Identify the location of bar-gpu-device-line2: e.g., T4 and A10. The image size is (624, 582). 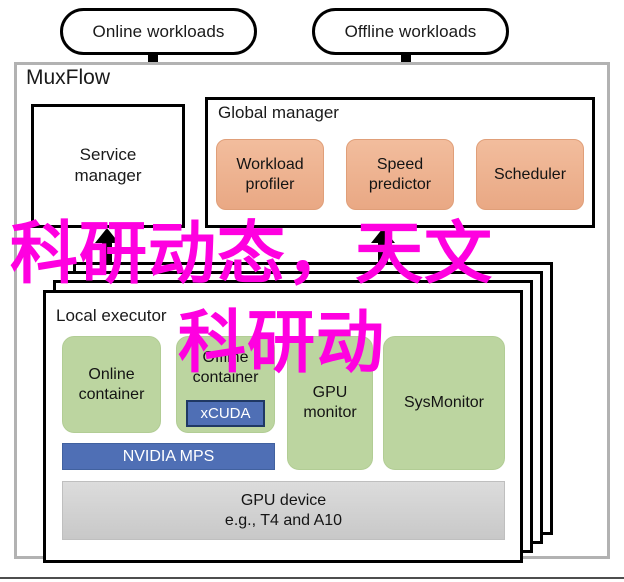
(283, 520).